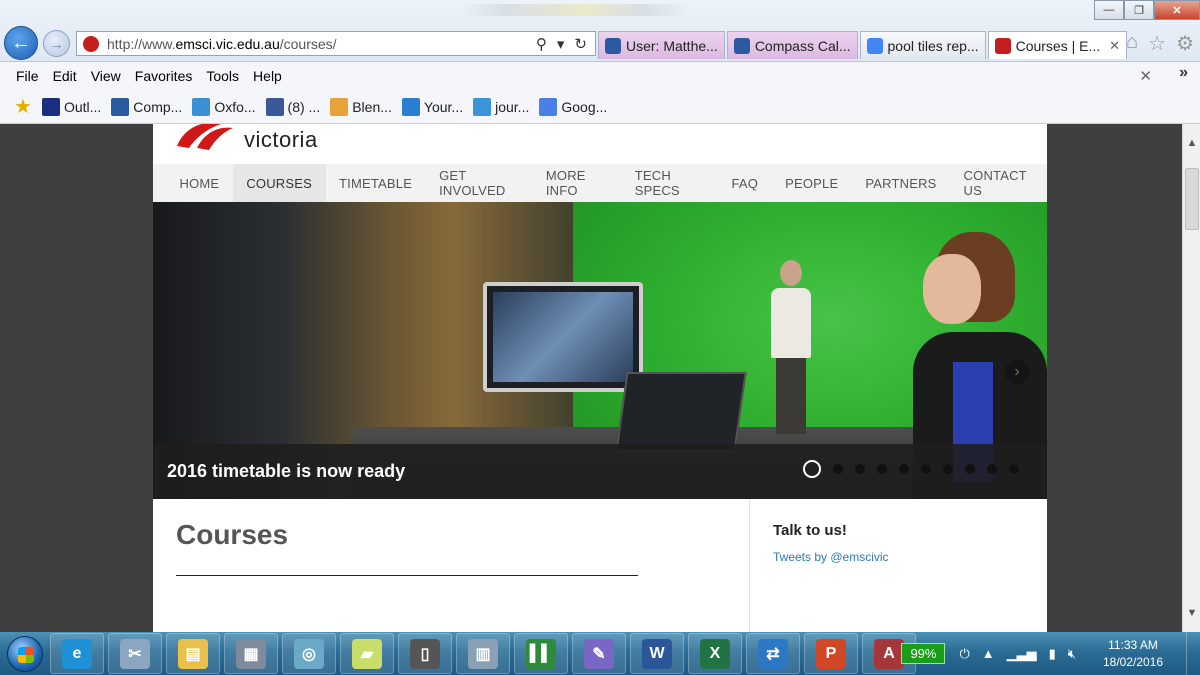 The height and width of the screenshot is (675, 1200). Describe the element at coordinates (669, 183) in the screenshot. I see `nav-item-tech-specs: TECH SPECS` at that location.